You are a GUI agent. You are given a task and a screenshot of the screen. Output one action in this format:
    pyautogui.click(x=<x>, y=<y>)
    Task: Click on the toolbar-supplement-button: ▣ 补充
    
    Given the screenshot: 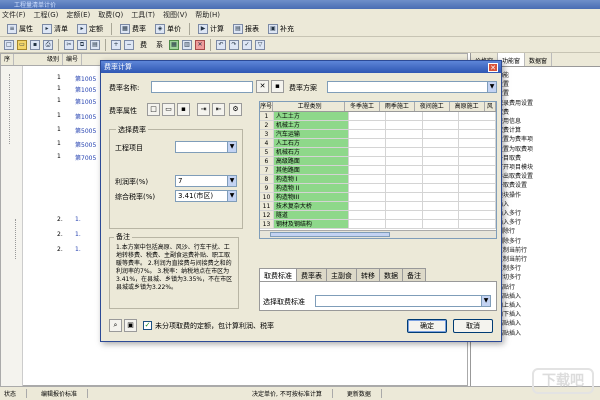 What is the action you would take?
    pyautogui.click(x=281, y=28)
    